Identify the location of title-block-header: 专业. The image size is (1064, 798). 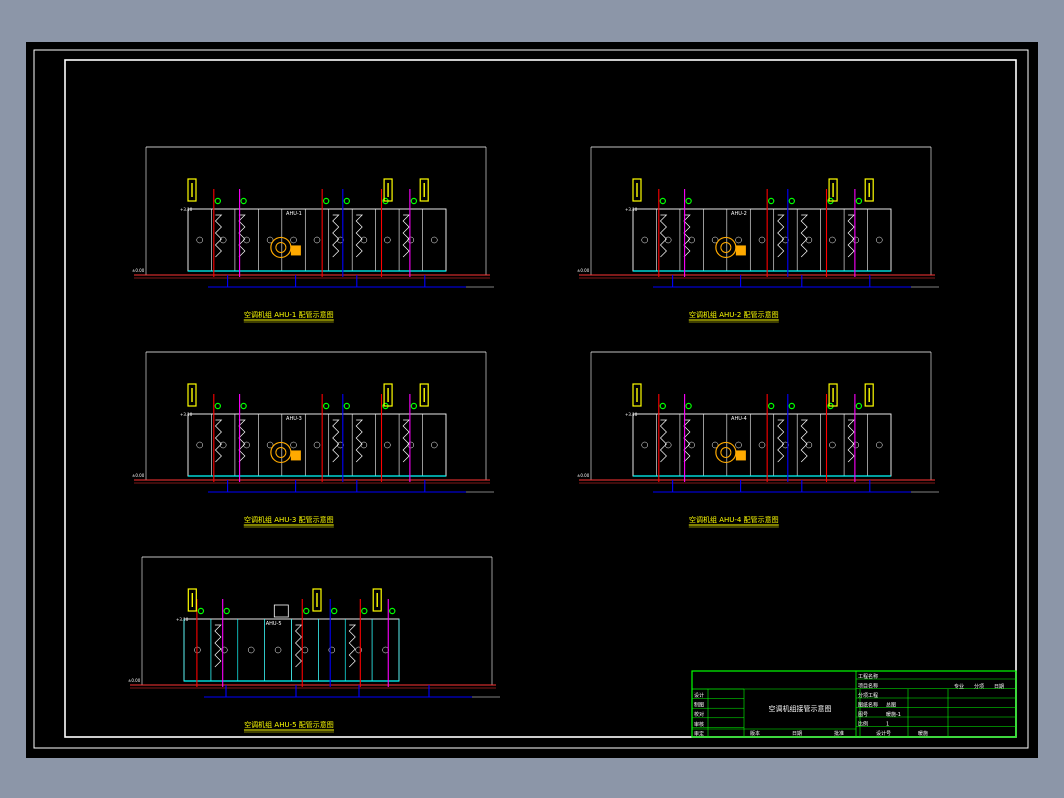
(959, 686).